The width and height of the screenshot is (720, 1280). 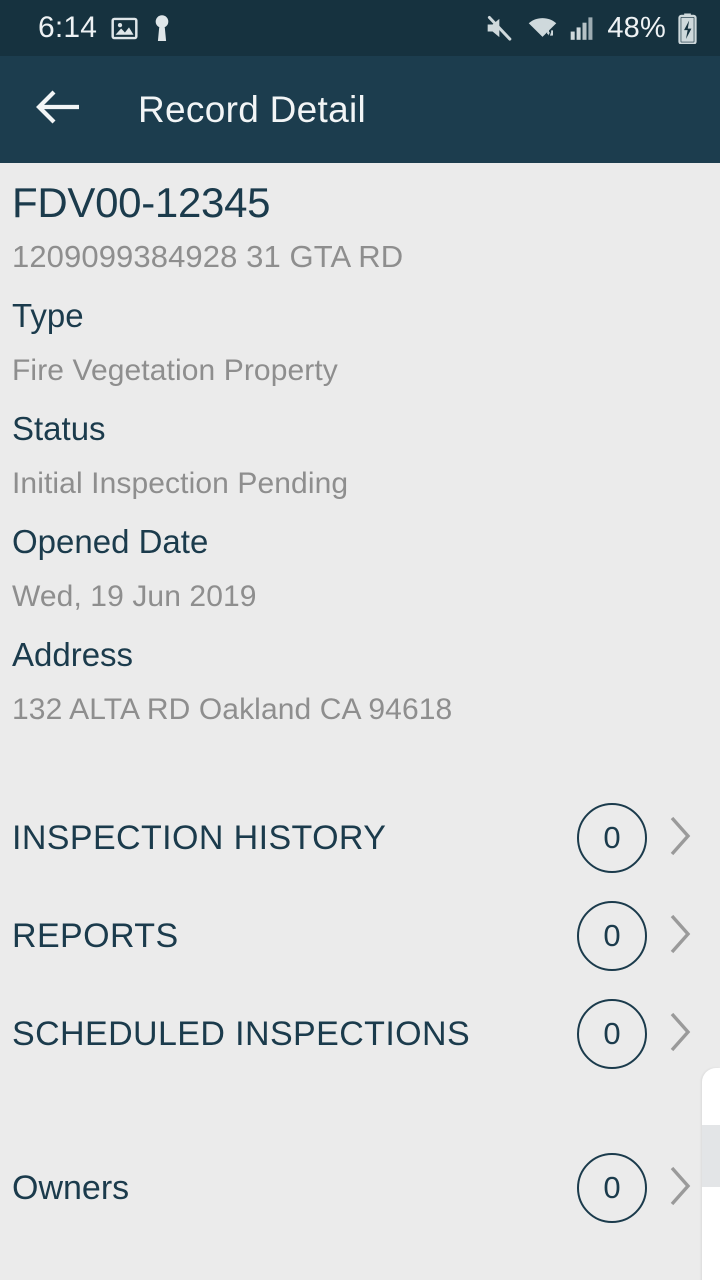 What do you see at coordinates (162, 28) in the screenshot?
I see `key-icon` at bounding box center [162, 28].